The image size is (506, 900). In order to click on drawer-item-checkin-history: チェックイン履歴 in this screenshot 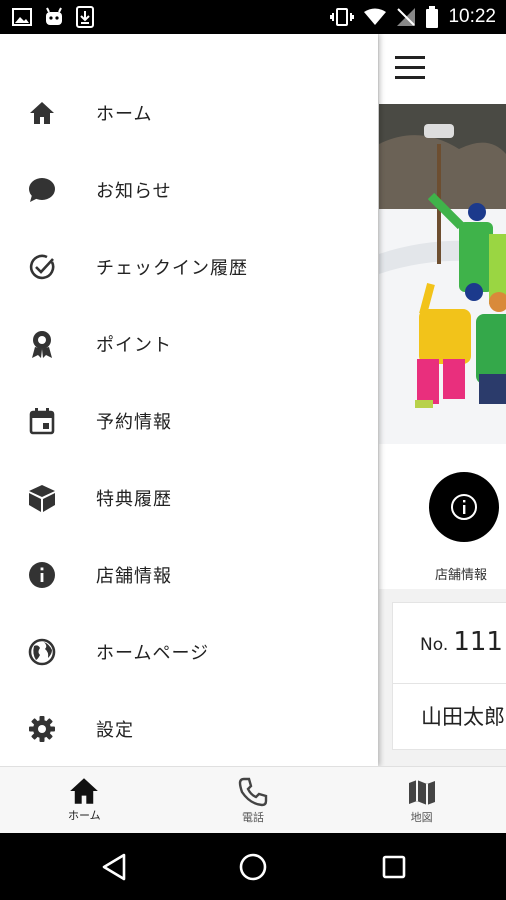, I will do `click(189, 266)`.